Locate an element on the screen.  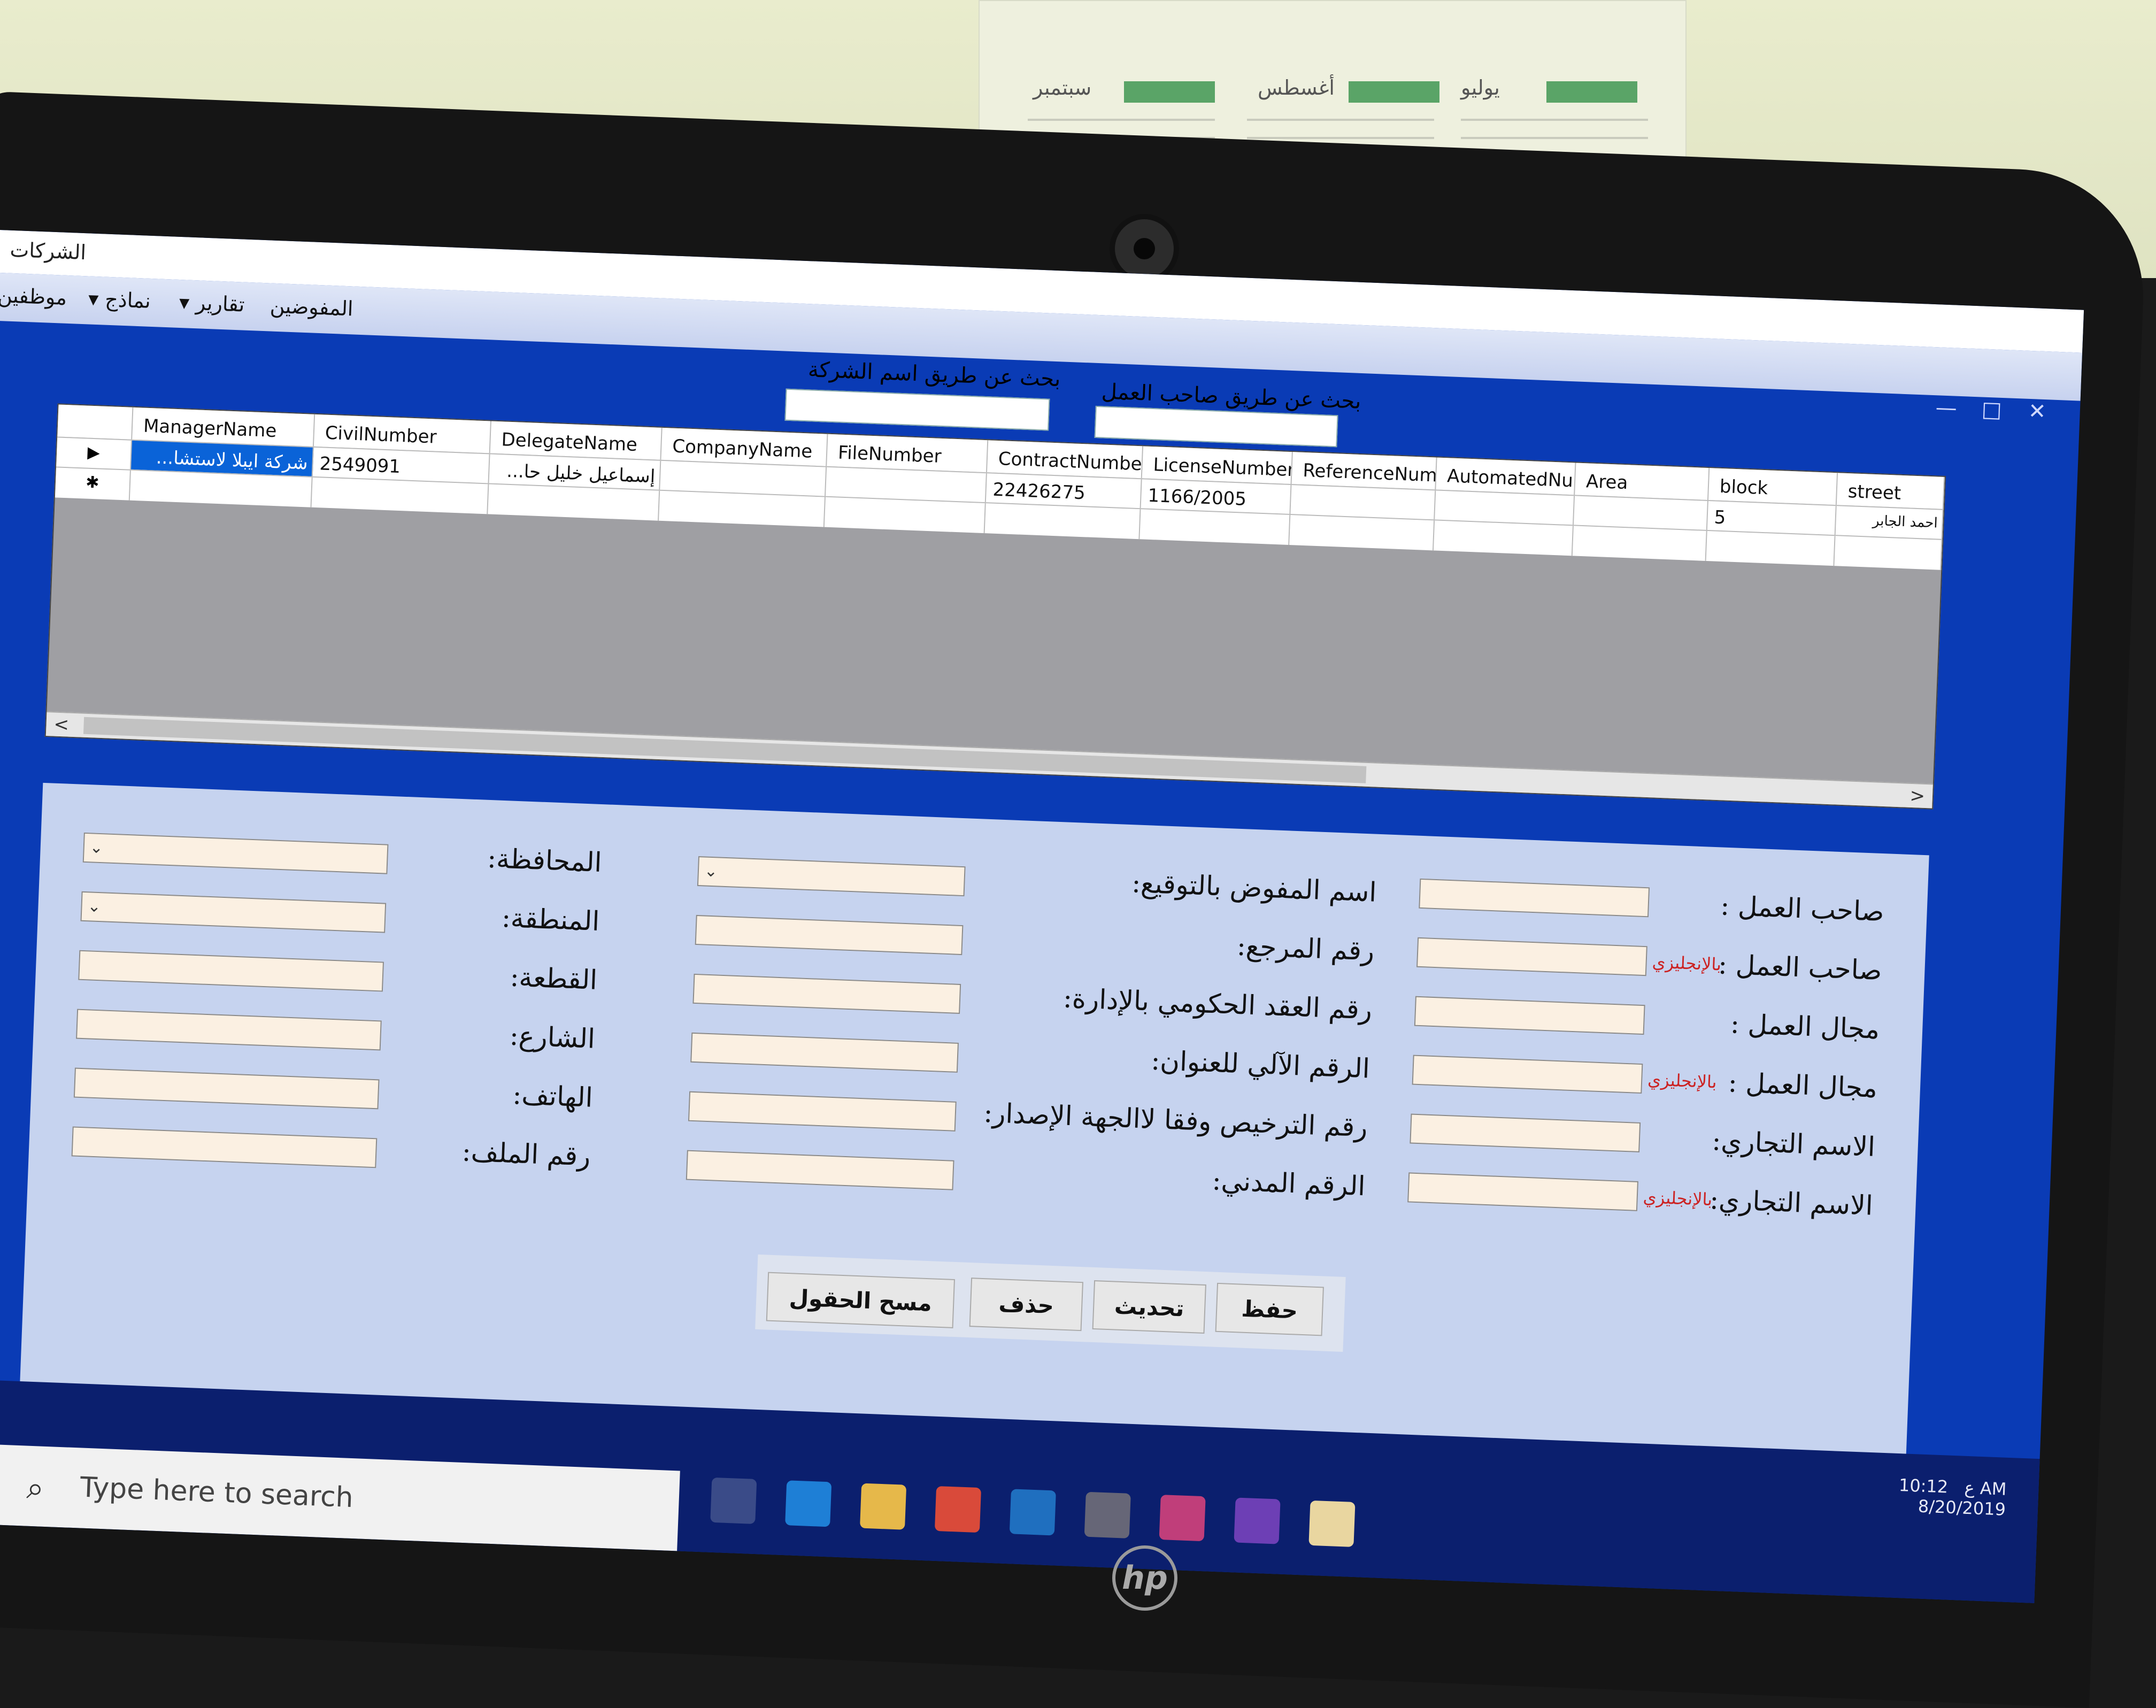
outlook-icon is located at coordinates (1032, 1512).